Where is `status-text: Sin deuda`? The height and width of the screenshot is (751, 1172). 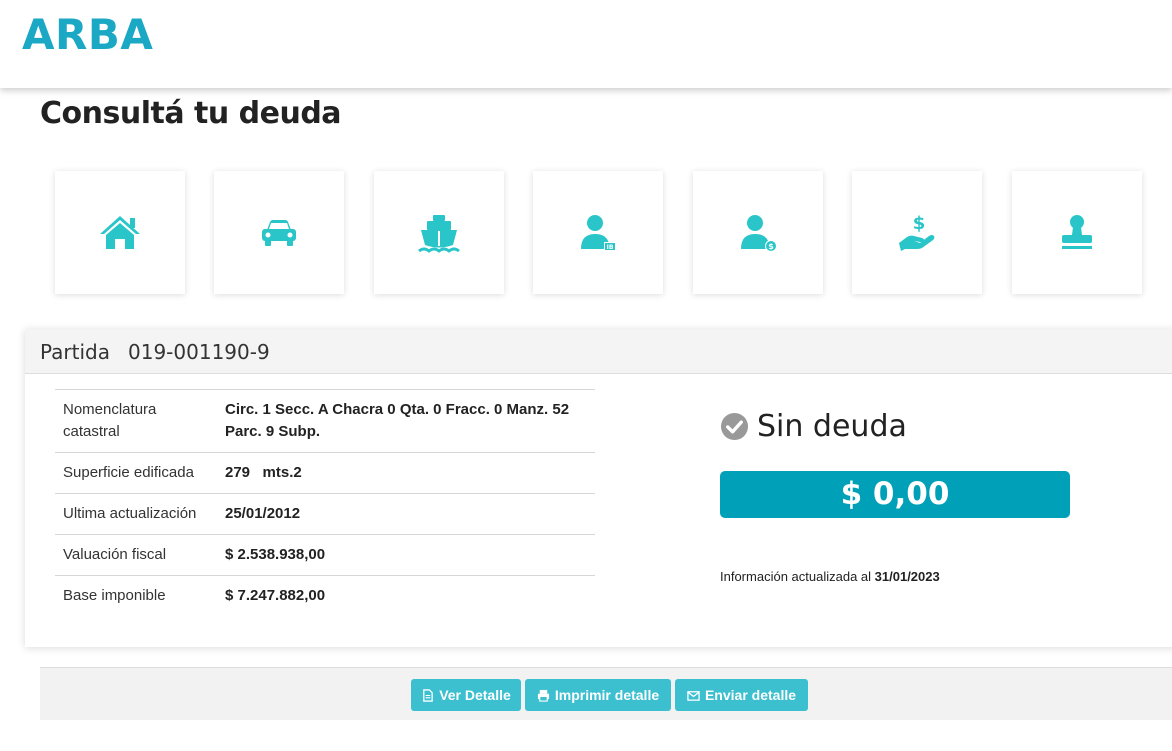 status-text: Sin deuda is located at coordinates (832, 426).